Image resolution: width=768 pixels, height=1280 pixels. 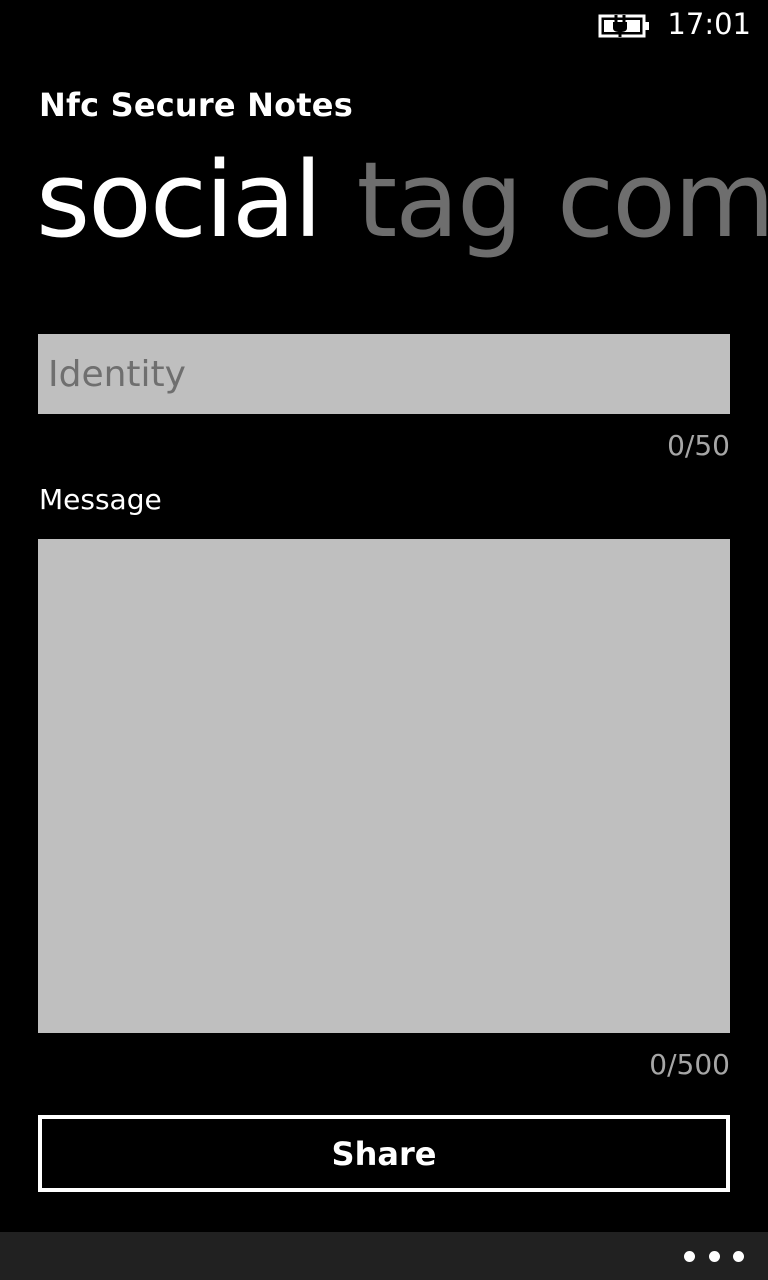 I want to click on app-bar, so click(x=384, y=1256).